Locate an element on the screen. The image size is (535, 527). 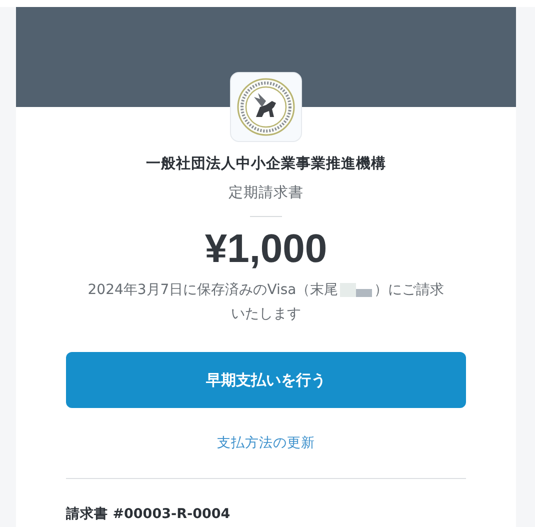
charge-notice-text: いたします is located at coordinates (265, 314).